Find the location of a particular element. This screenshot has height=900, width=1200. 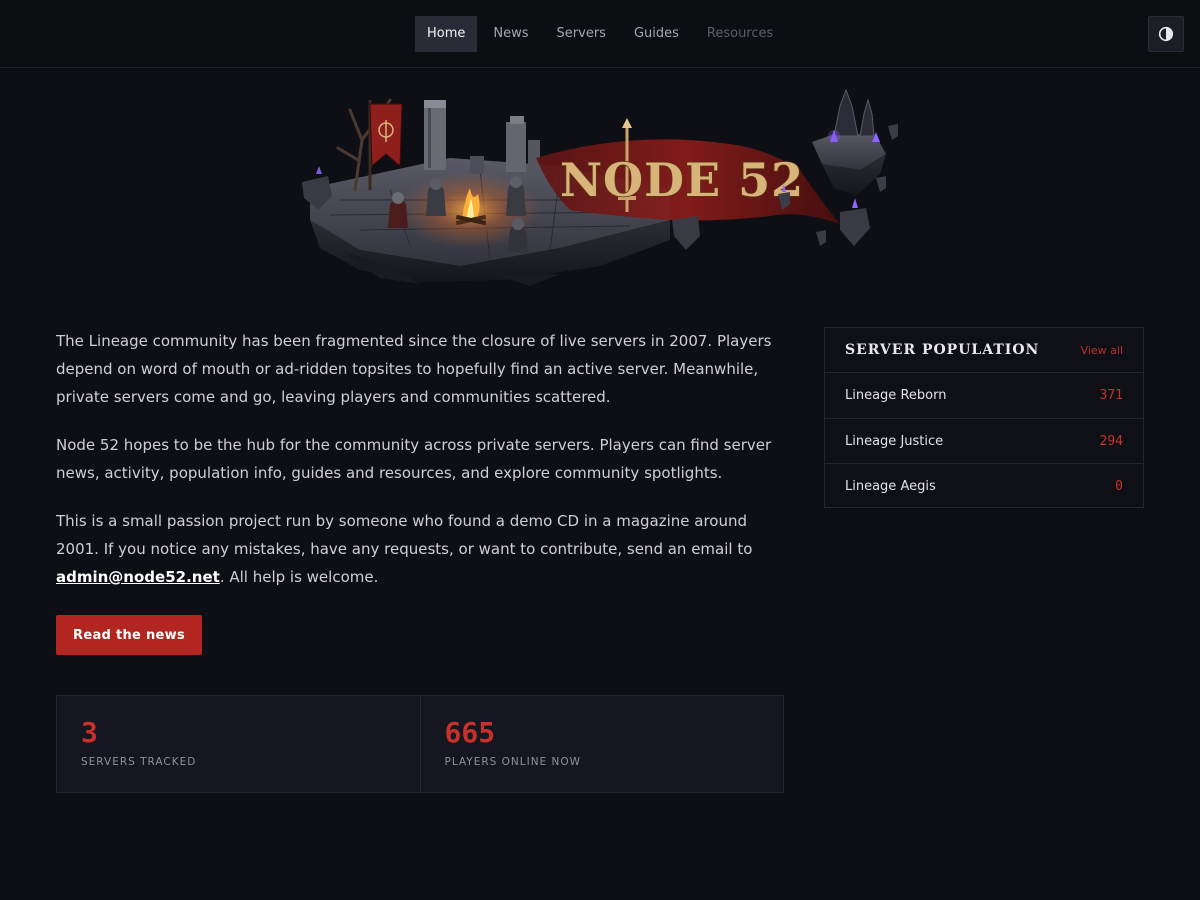

server-player-count: 294 is located at coordinates (1111, 441).